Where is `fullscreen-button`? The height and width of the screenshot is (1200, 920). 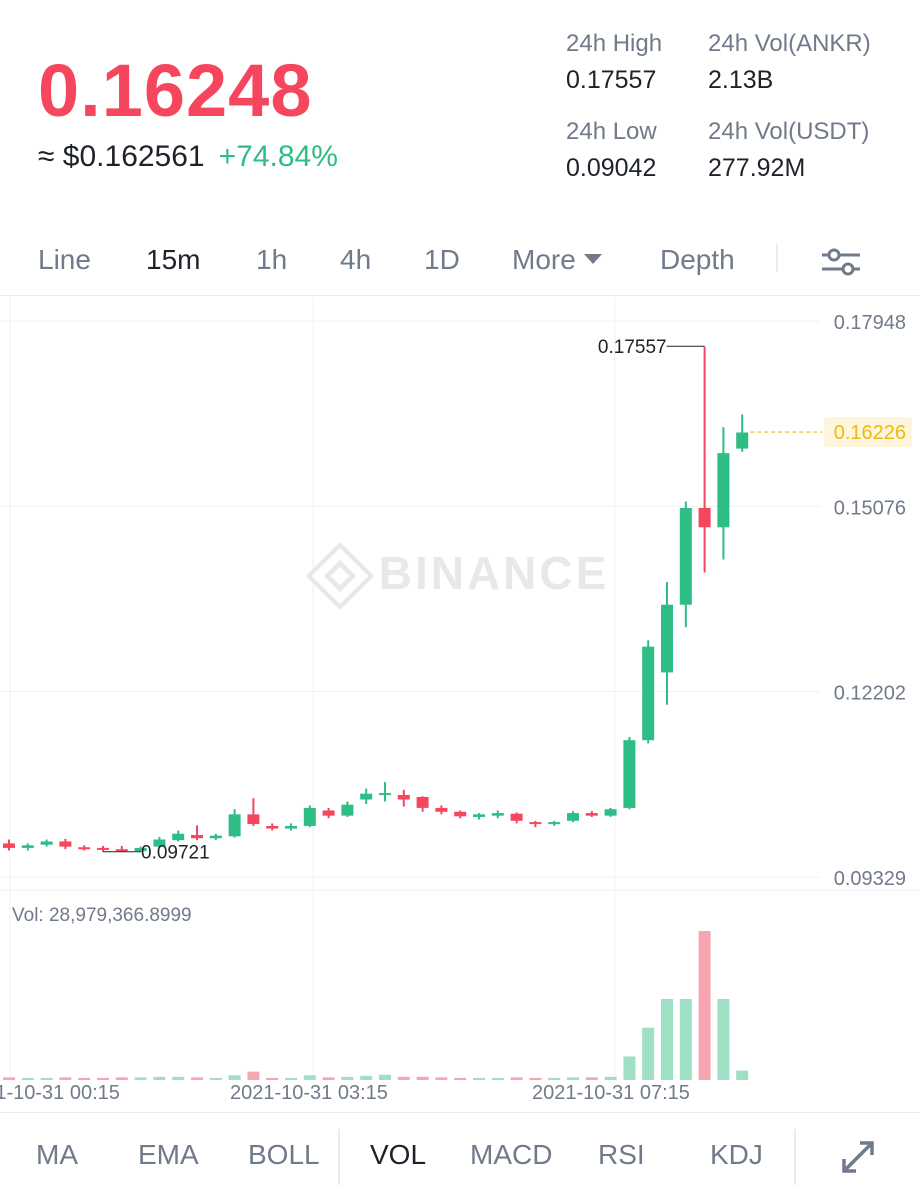
fullscreen-button is located at coordinates (858, 1157).